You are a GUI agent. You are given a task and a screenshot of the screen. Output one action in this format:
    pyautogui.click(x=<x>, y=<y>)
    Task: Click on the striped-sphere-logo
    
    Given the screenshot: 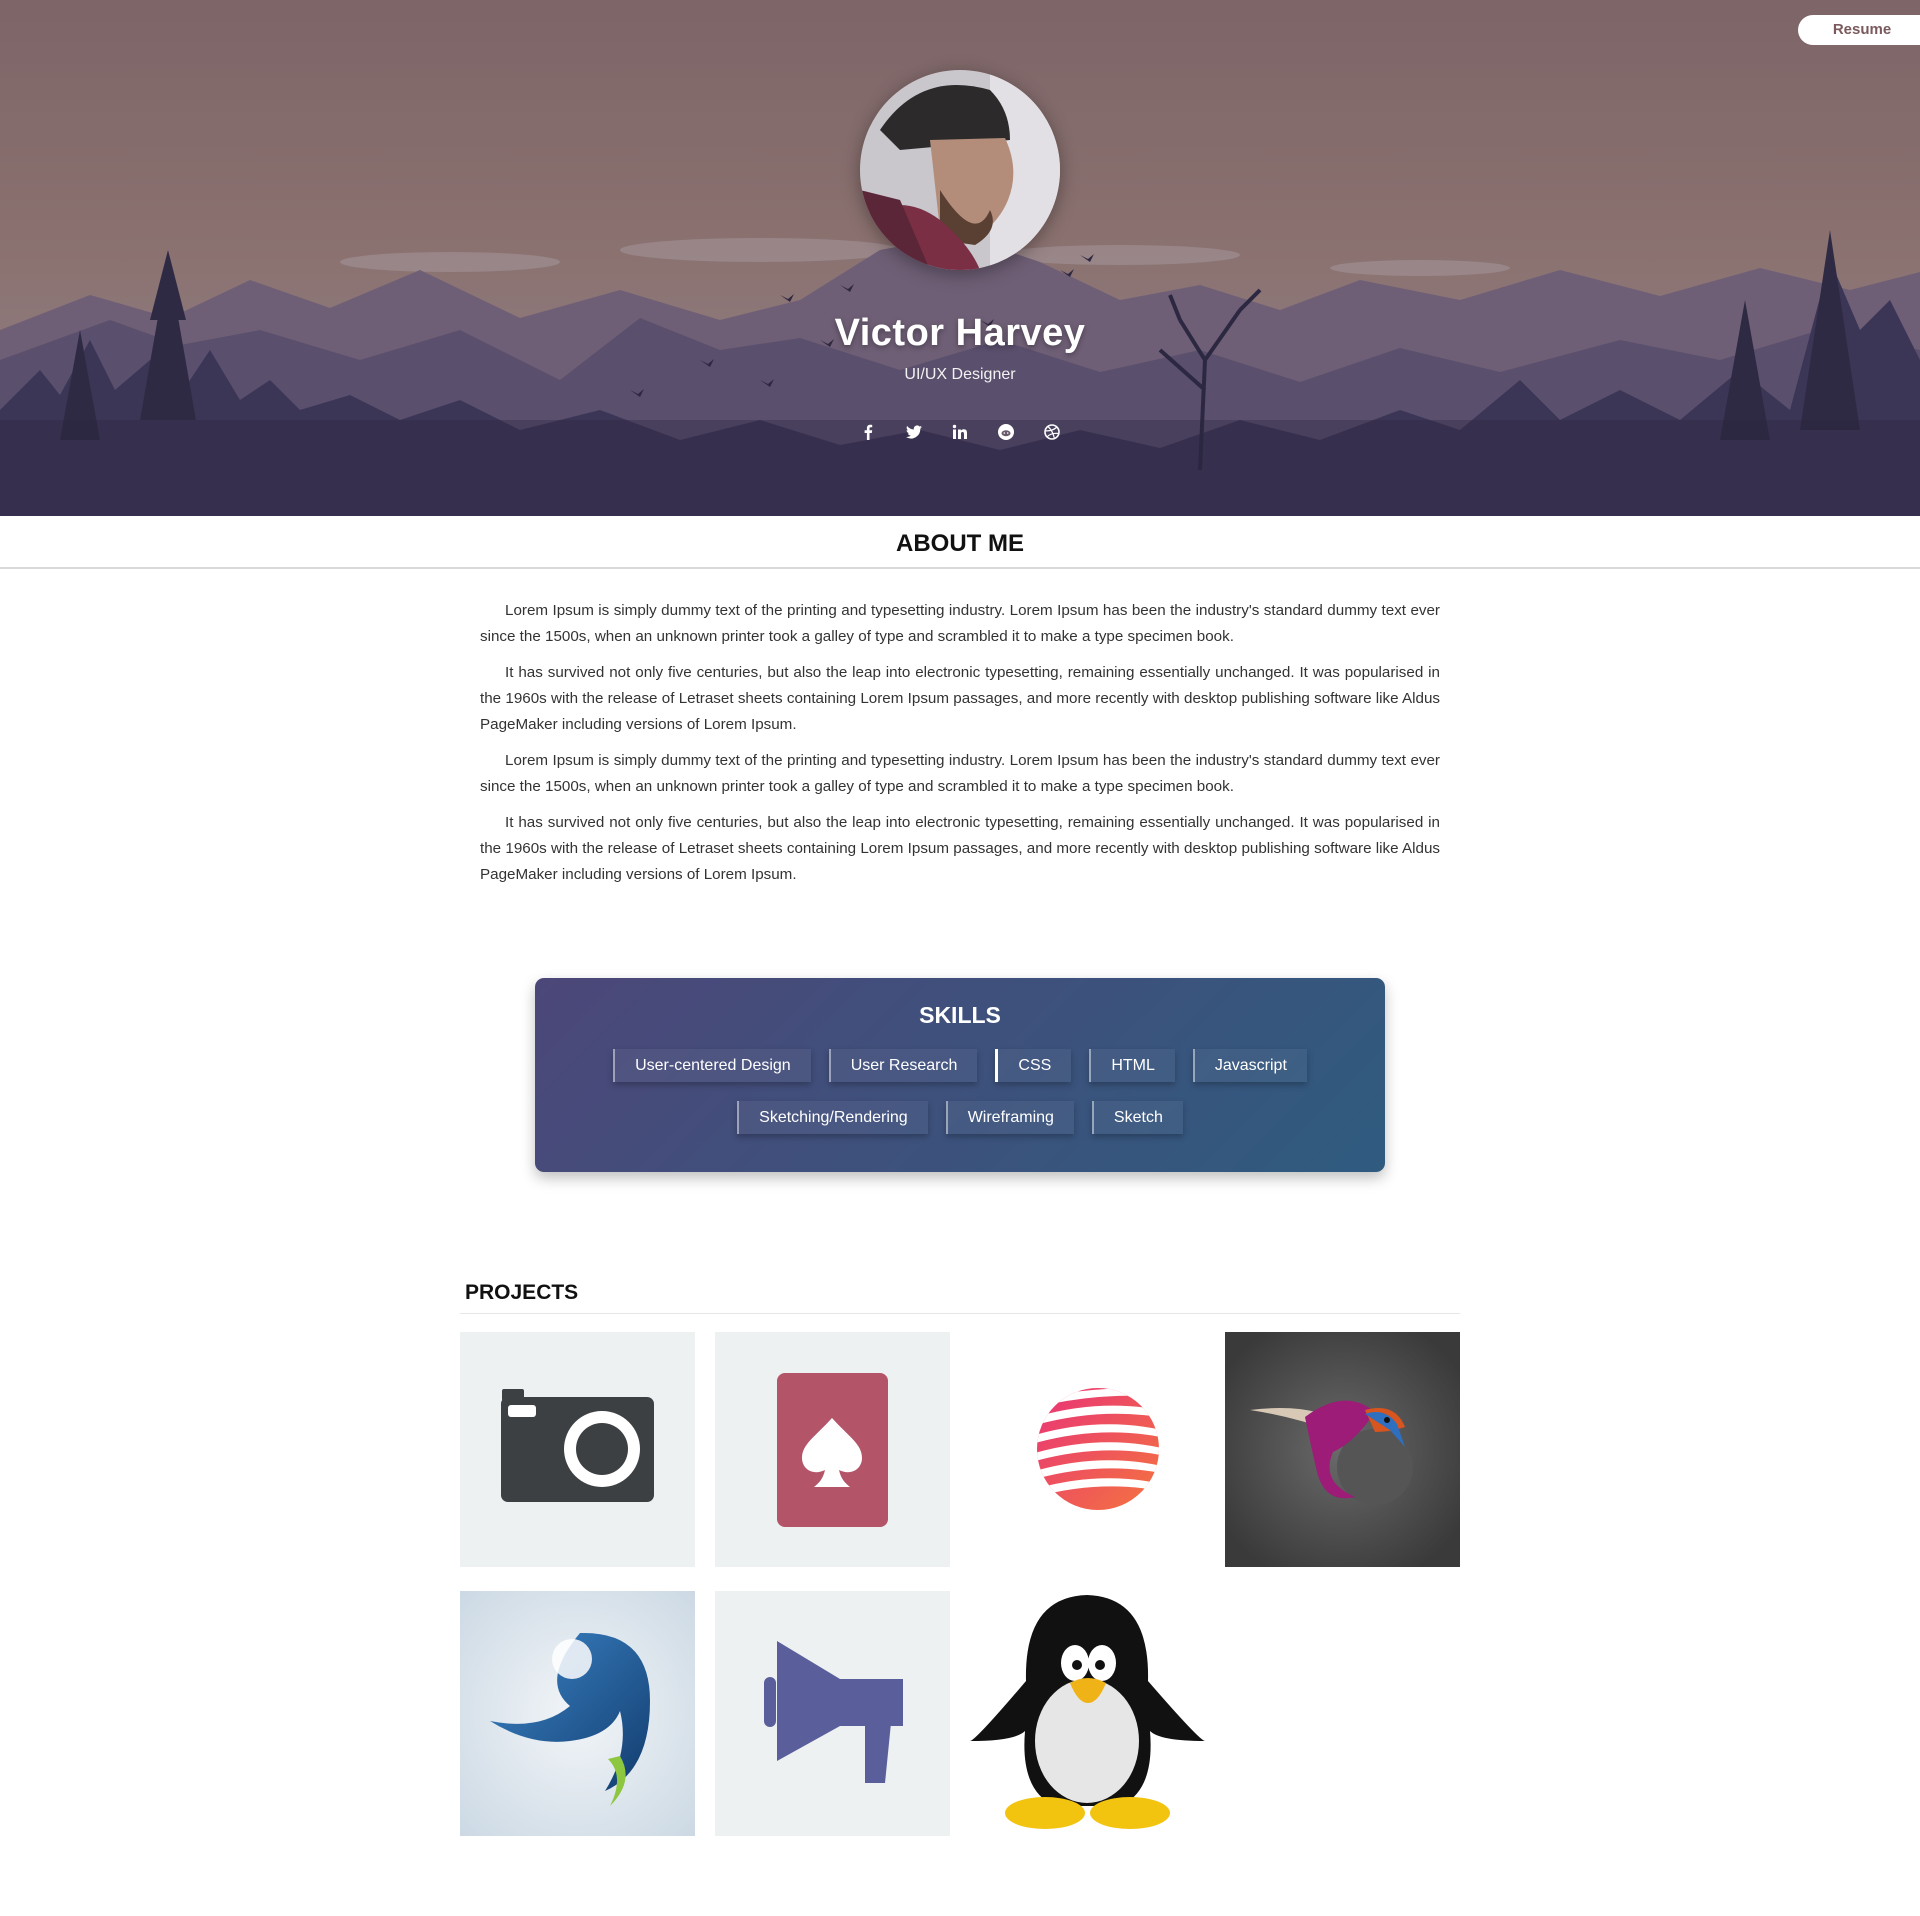 What is the action you would take?
    pyautogui.click(x=1087, y=1449)
    